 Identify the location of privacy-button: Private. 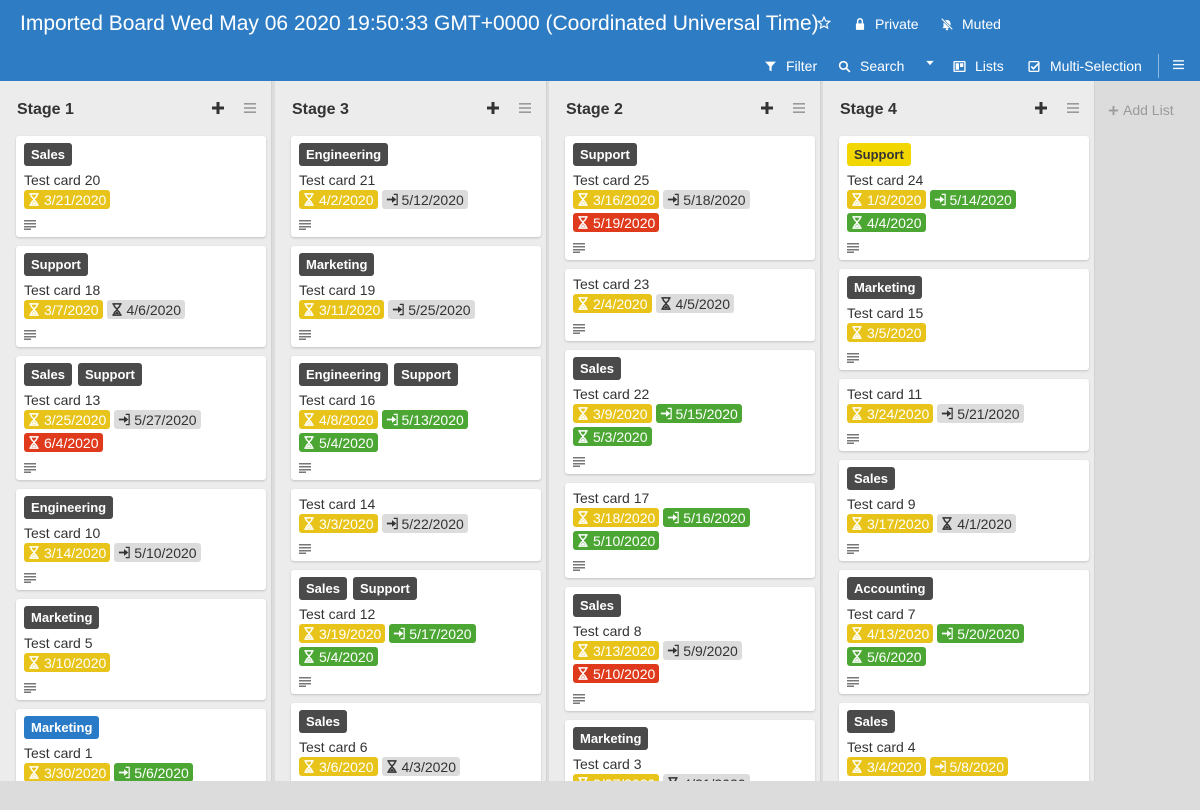
(886, 24).